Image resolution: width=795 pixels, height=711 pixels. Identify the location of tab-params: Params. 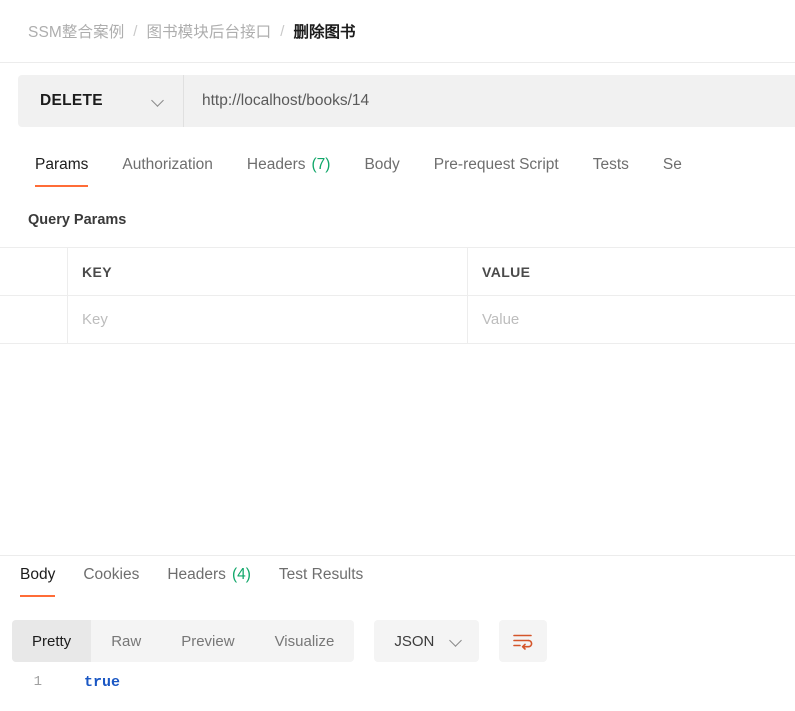
(61, 172).